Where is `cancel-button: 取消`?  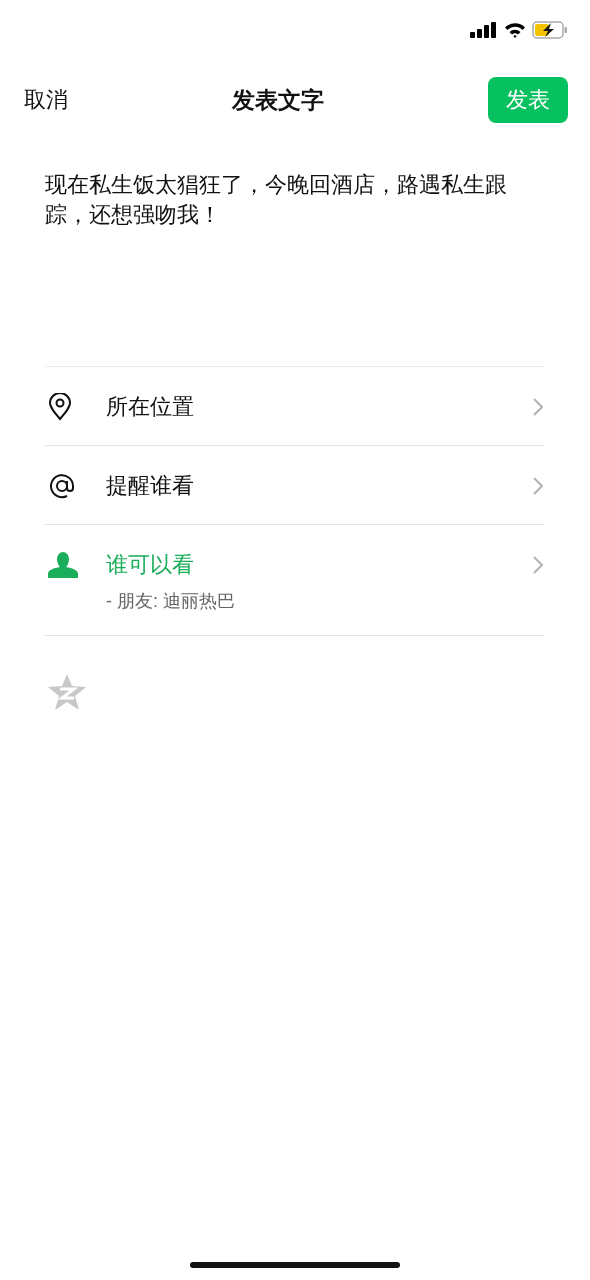
cancel-button: 取消 is located at coordinates (46, 100).